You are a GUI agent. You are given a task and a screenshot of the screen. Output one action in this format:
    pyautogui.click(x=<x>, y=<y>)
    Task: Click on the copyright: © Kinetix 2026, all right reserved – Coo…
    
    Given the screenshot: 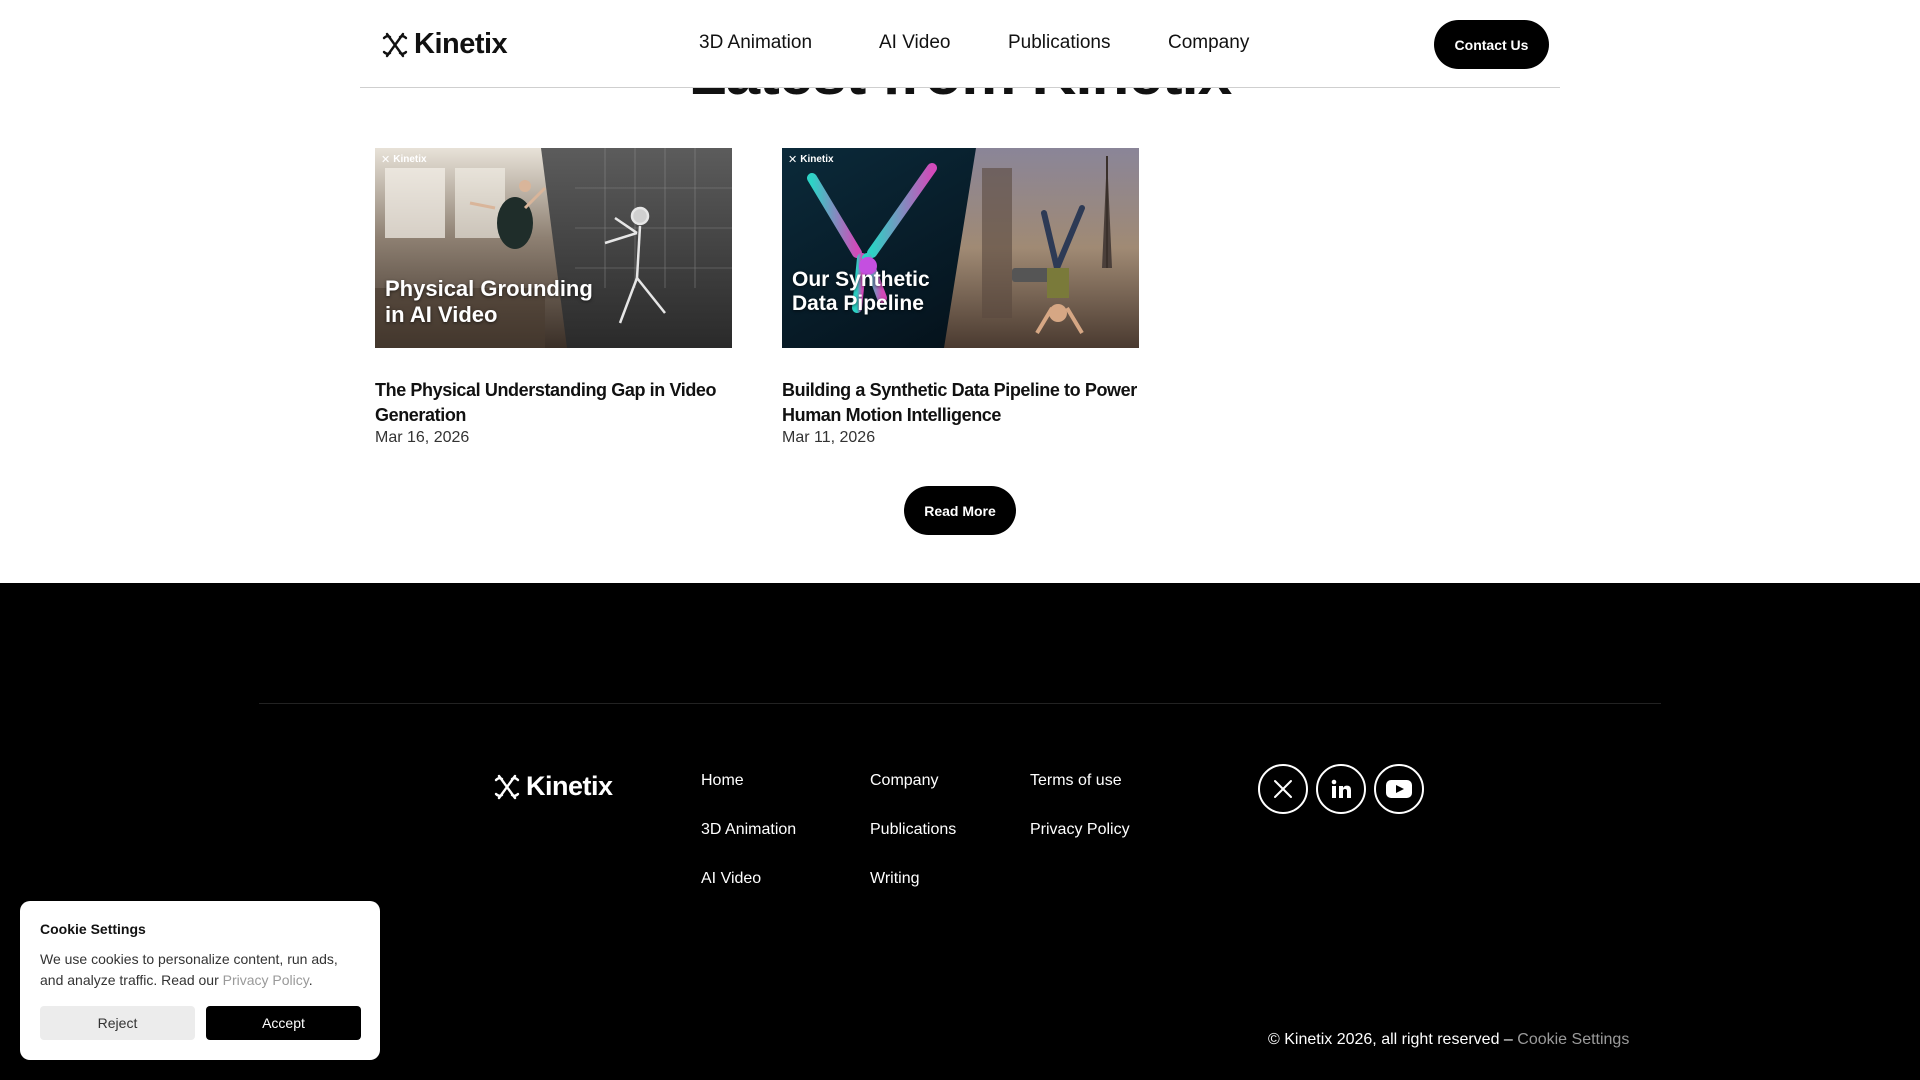 What is the action you would take?
    pyautogui.click(x=1449, y=1039)
    